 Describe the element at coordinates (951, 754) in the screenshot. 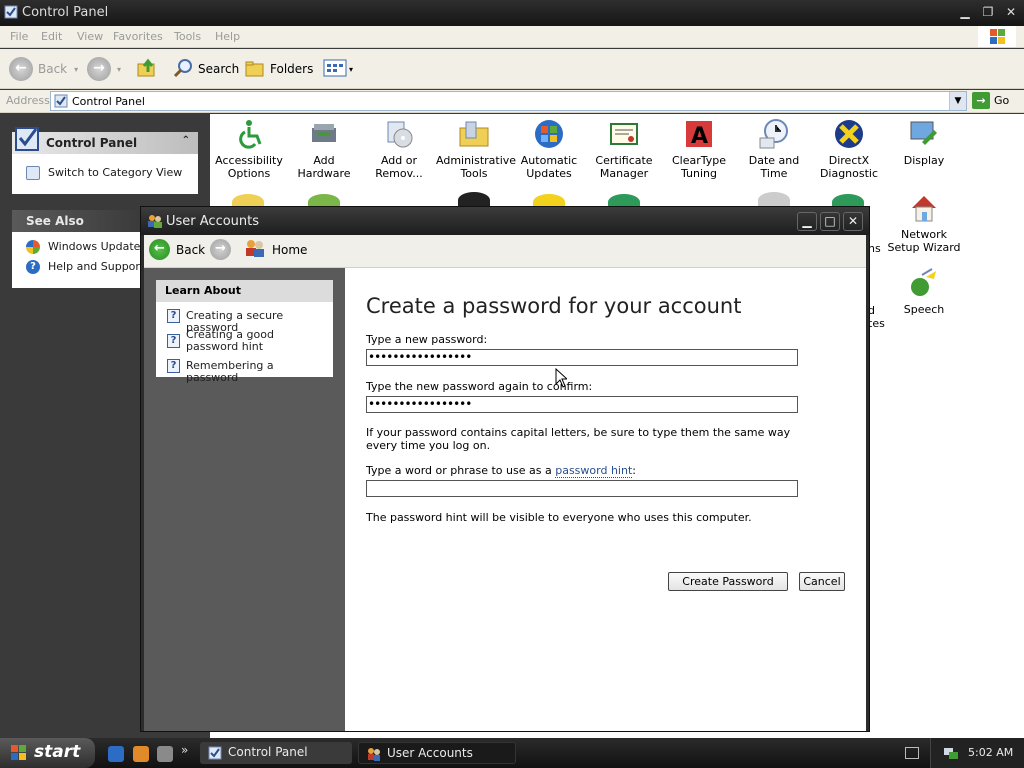

I see `network-tray-icon` at that location.